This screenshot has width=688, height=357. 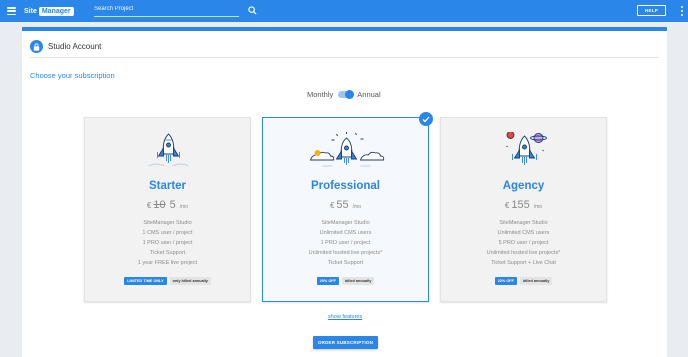 What do you see at coordinates (167, 233) in the screenshot?
I see `feature-item: 1 CMS user / project` at bounding box center [167, 233].